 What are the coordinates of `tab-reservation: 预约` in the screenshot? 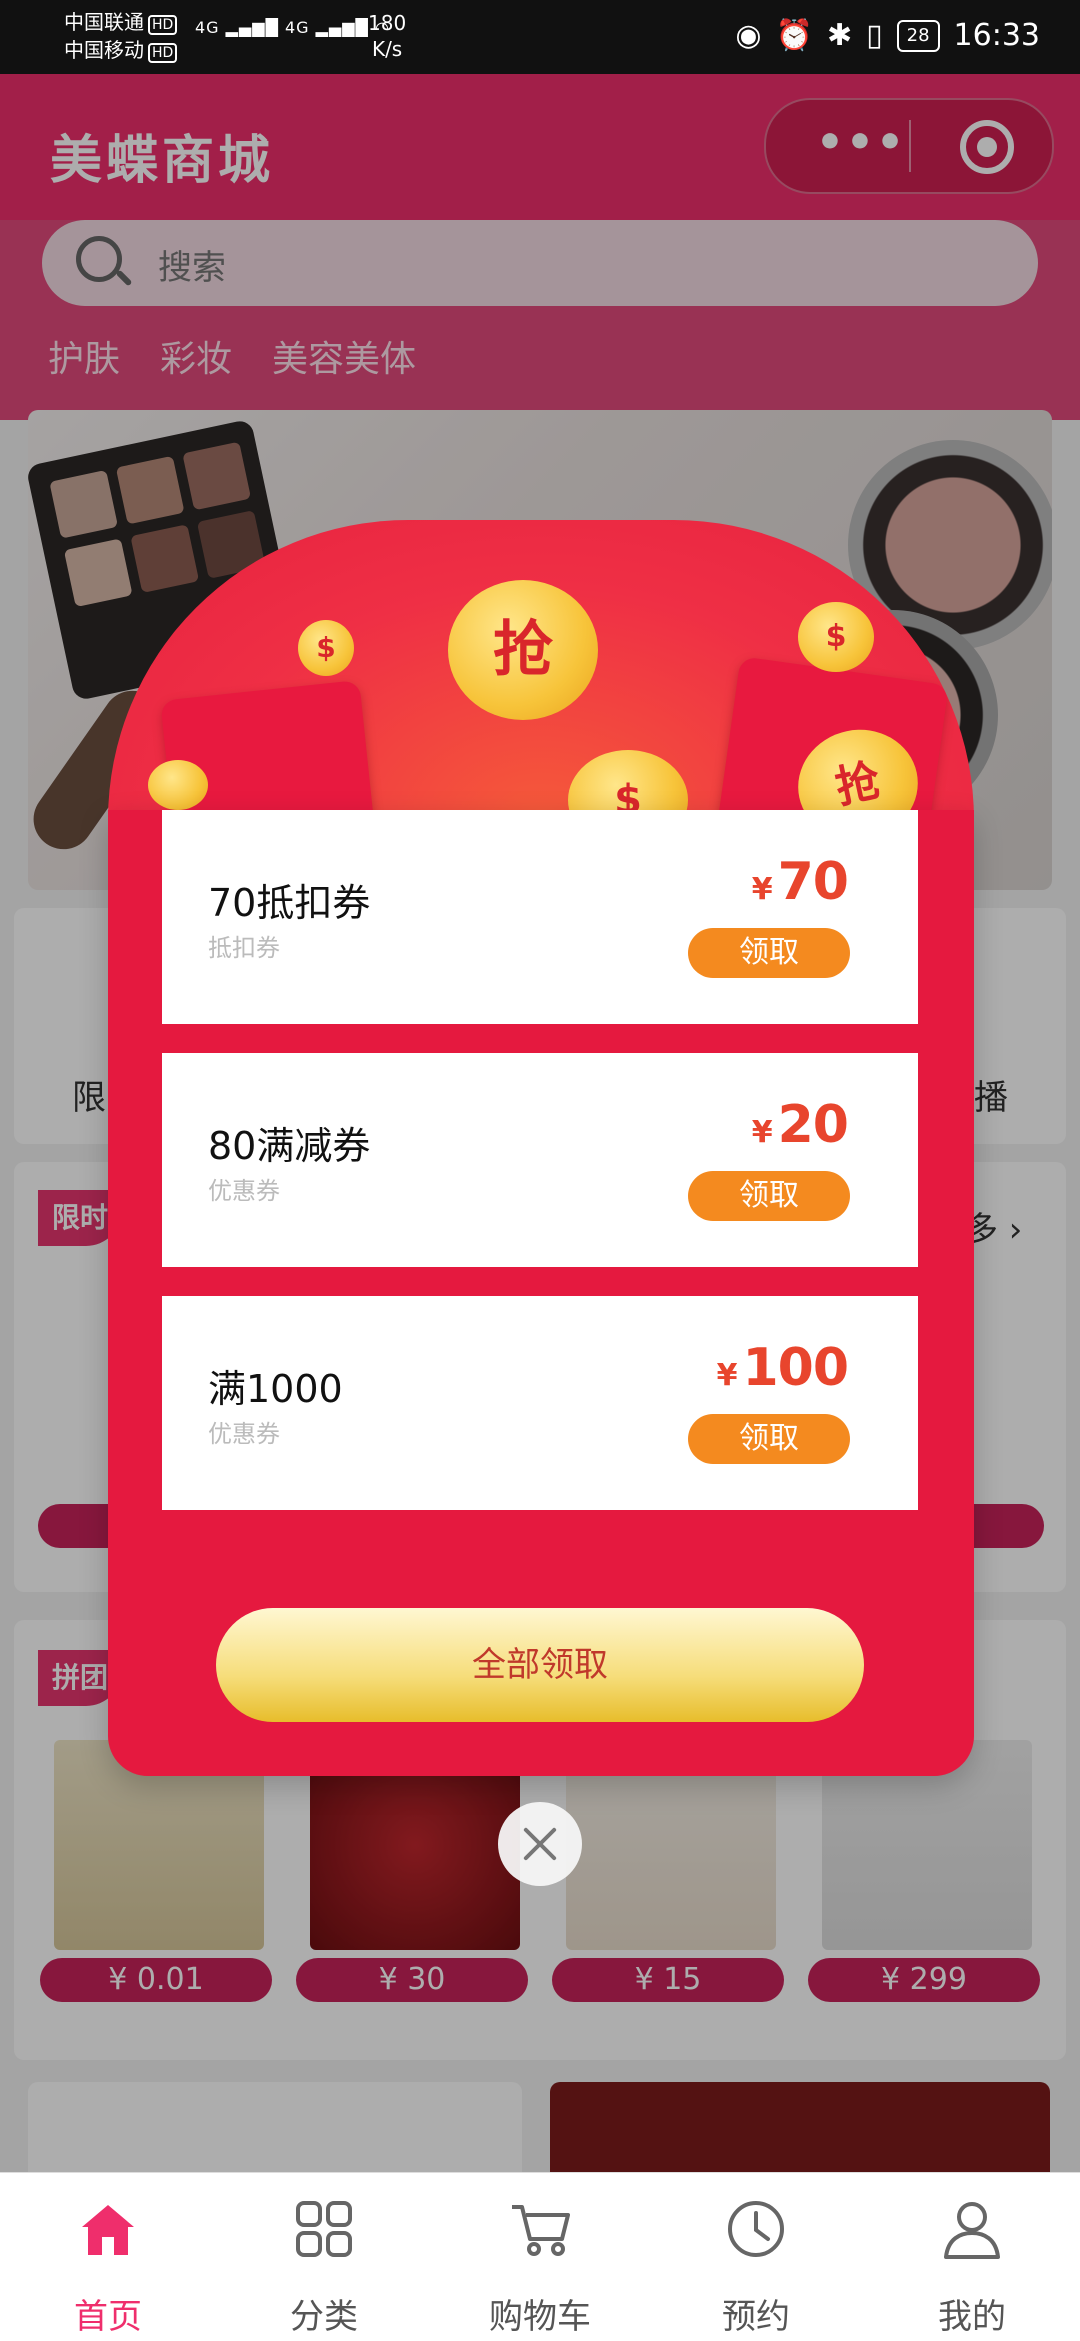 It's located at (756, 2257).